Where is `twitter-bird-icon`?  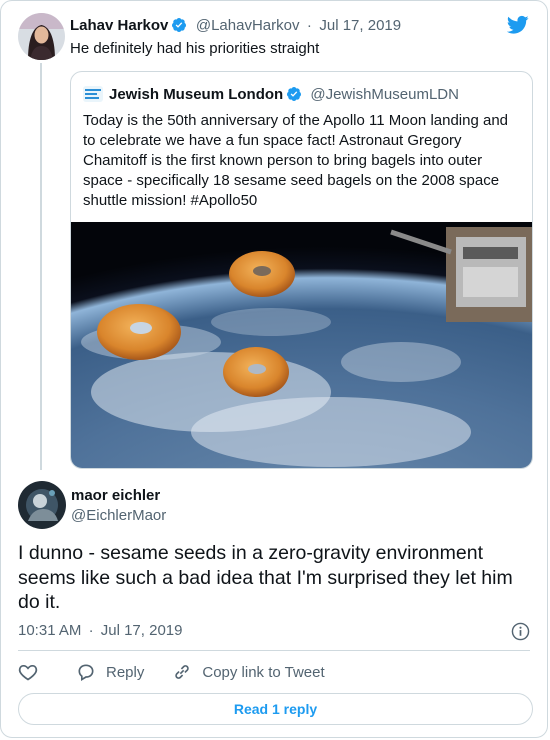 twitter-bird-icon is located at coordinates (517, 25).